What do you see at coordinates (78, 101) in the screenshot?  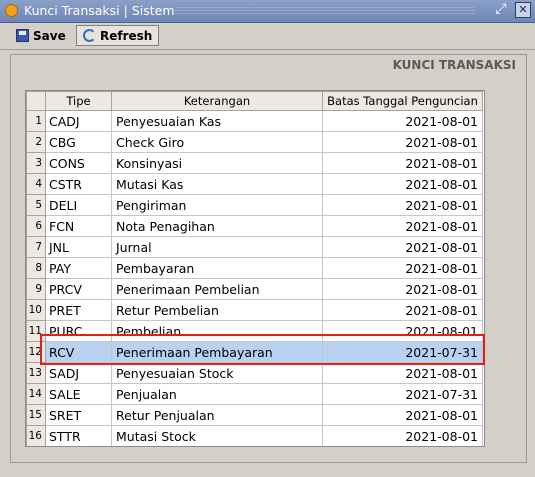 I see `column-header-tipe: Tipe` at bounding box center [78, 101].